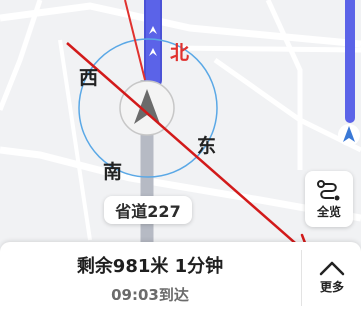 This screenshot has width=361, height=313. What do you see at coordinates (207, 146) in the screenshot?
I see `compass-east-label: 东` at bounding box center [207, 146].